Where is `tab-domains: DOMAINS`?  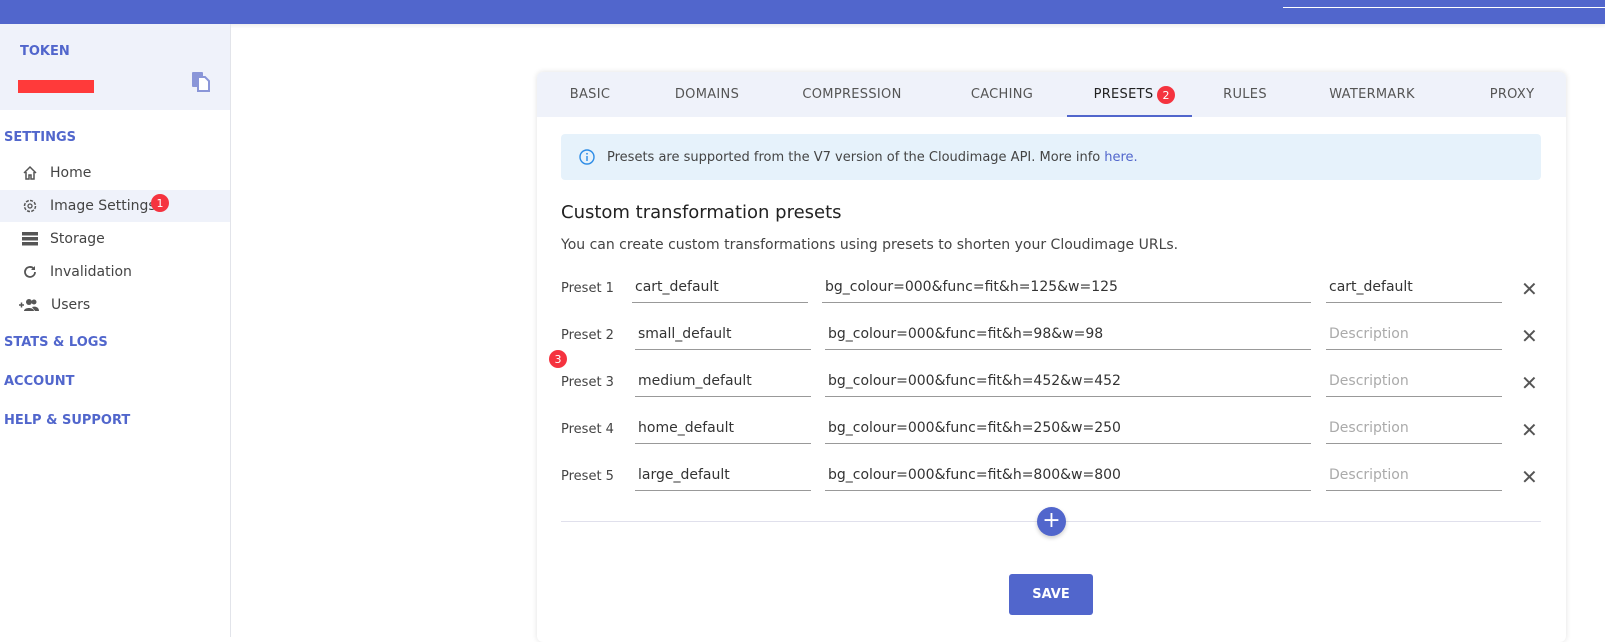
tab-domains: DOMAINS is located at coordinates (707, 94).